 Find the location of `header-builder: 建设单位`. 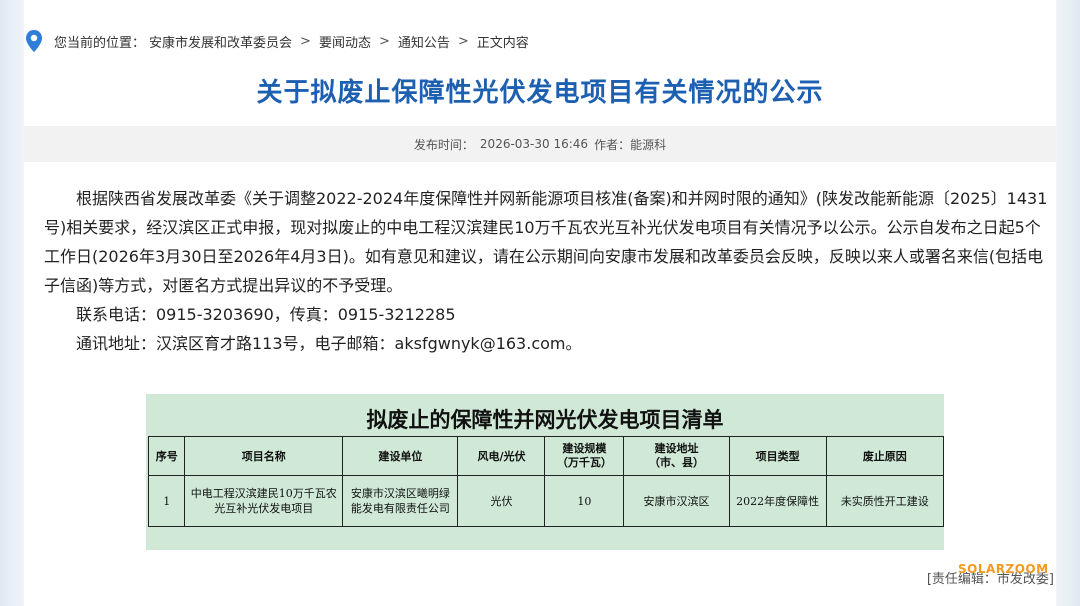

header-builder: 建设单位 is located at coordinates (400, 456).